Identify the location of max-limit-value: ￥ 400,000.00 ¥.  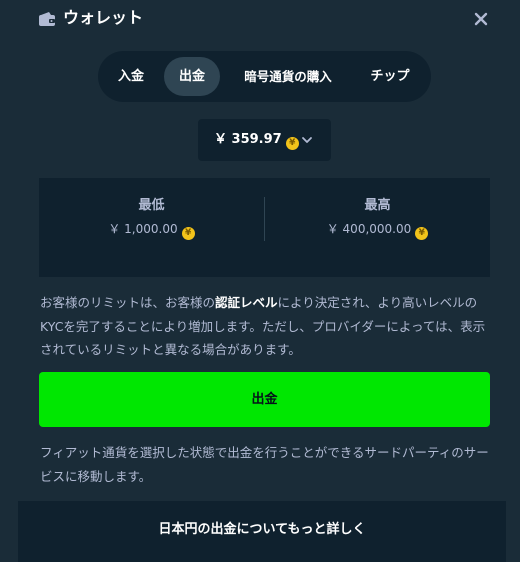
(377, 229).